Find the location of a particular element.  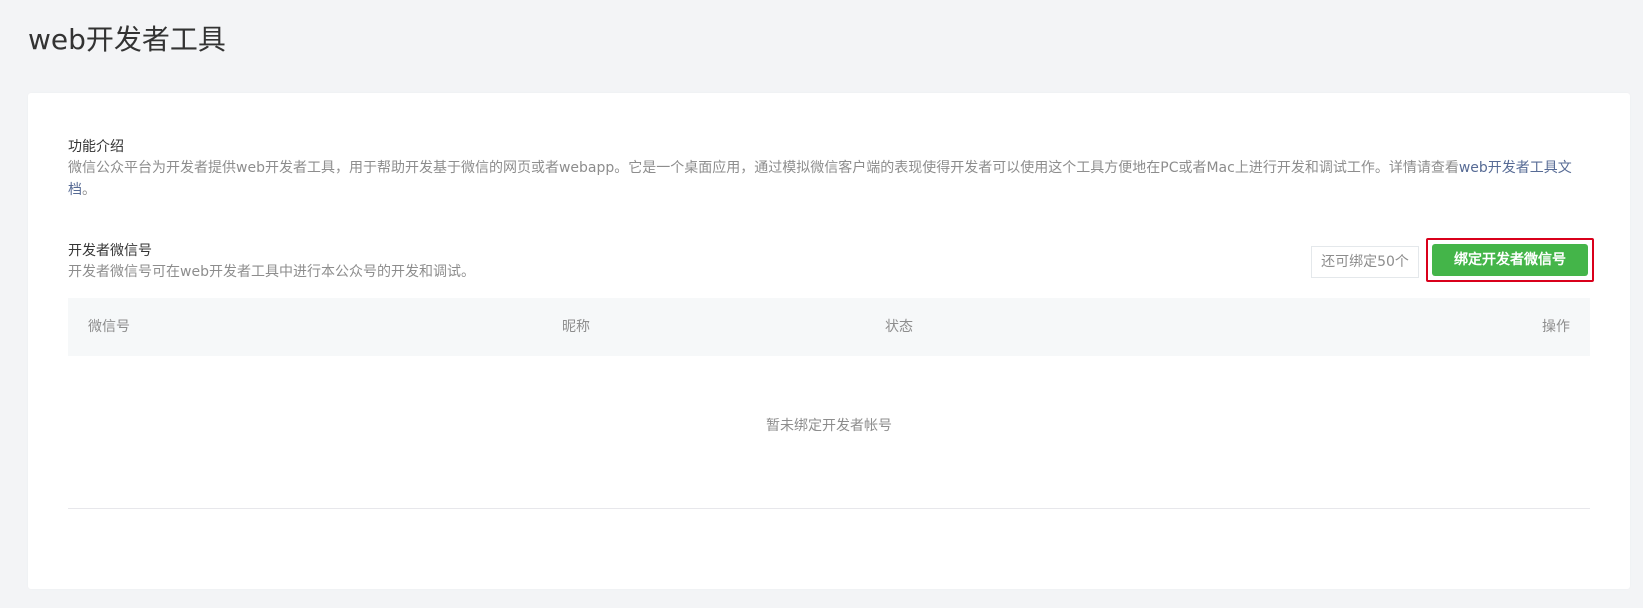

page-title: web开发者工具 is located at coordinates (127, 39).